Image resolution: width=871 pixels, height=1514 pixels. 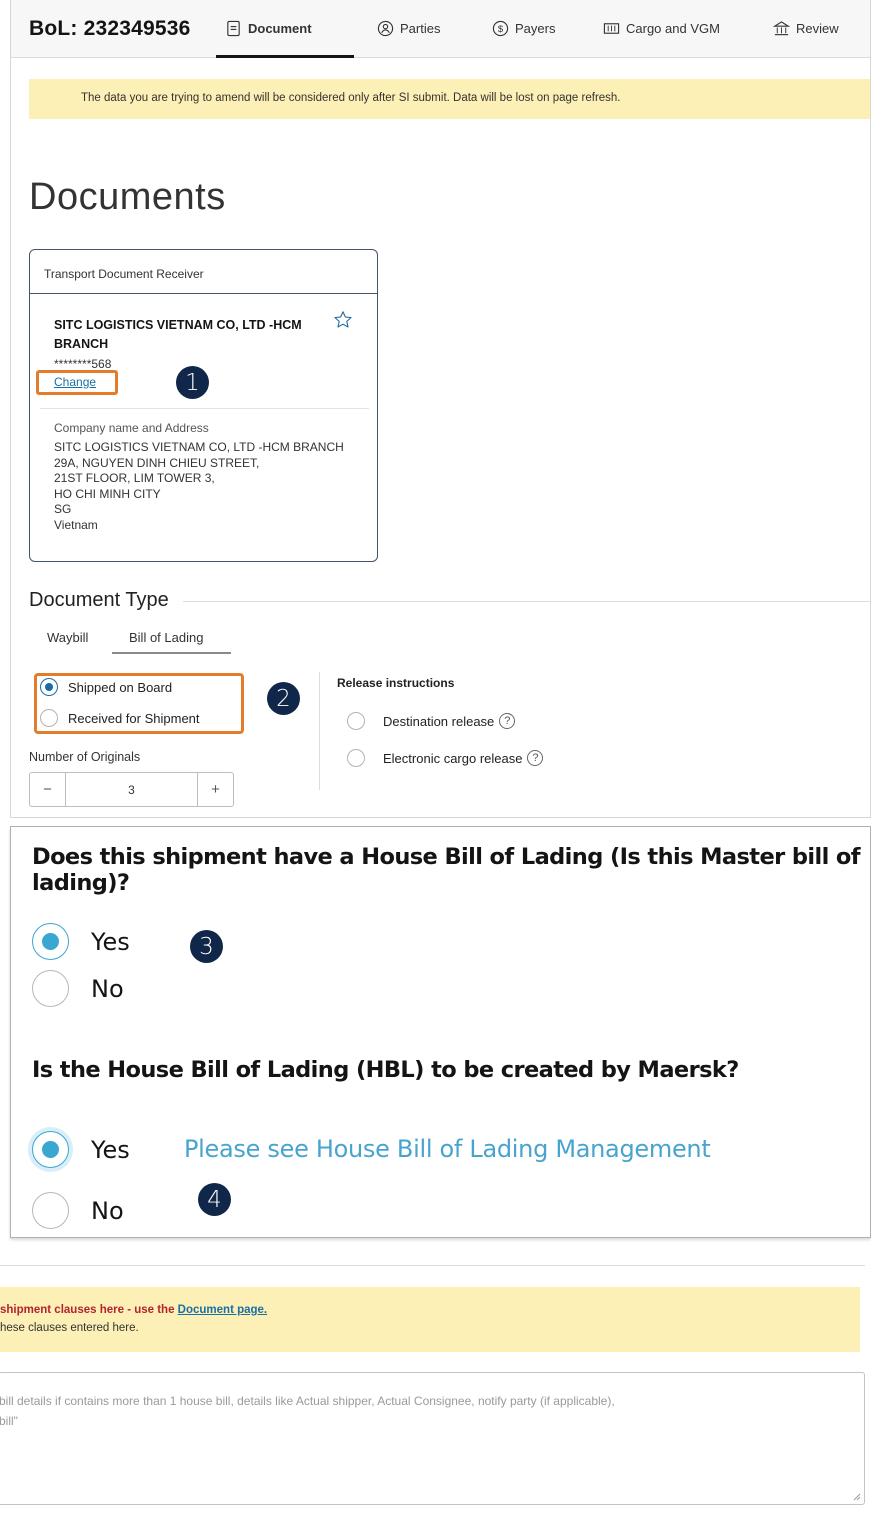 What do you see at coordinates (385, 28) in the screenshot?
I see `parties-icon` at bounding box center [385, 28].